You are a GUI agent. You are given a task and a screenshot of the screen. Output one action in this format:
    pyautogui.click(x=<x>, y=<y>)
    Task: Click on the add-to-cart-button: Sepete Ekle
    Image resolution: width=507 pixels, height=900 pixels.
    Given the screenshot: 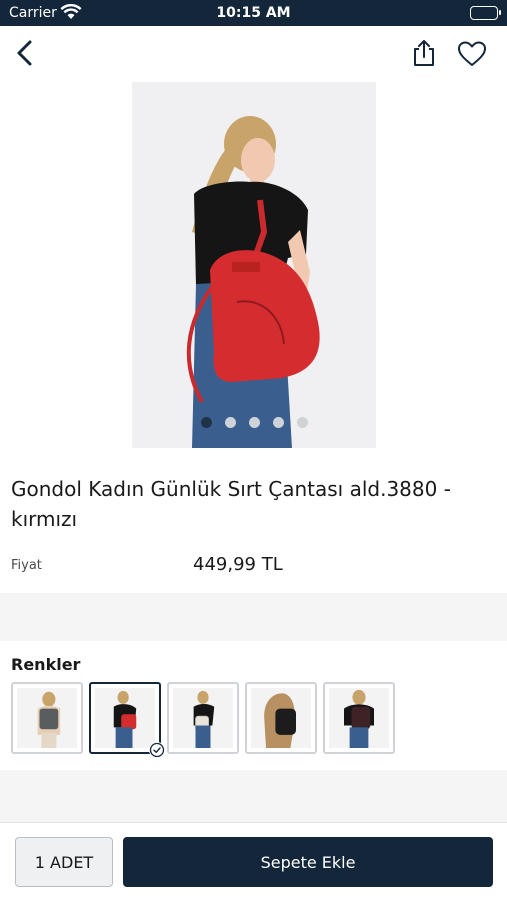 What is the action you would take?
    pyautogui.click(x=308, y=862)
    